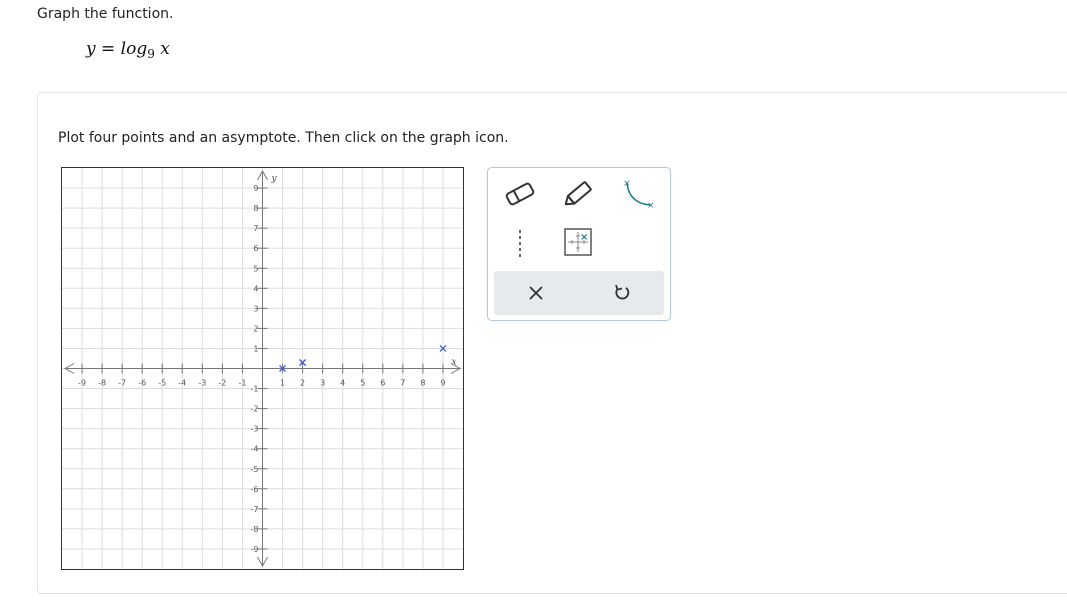 The image size is (1067, 610). What do you see at coordinates (255, 429) in the screenshot?
I see `y-tick-label: -3` at bounding box center [255, 429].